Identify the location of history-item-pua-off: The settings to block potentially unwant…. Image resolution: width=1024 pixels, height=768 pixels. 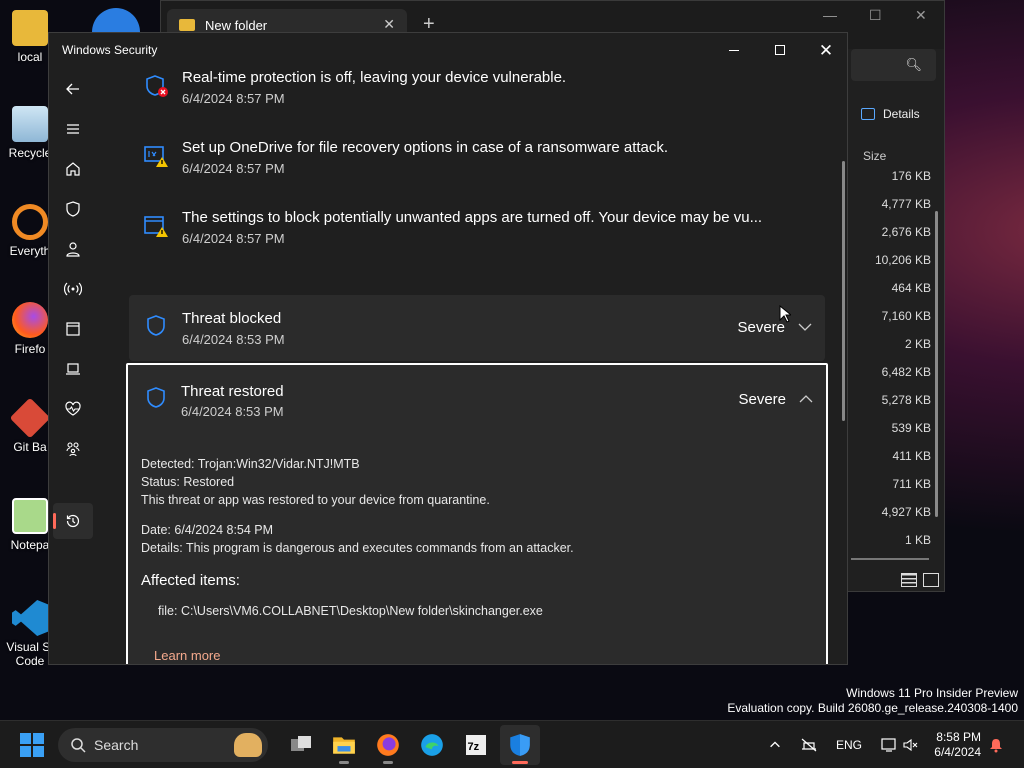
(477, 240).